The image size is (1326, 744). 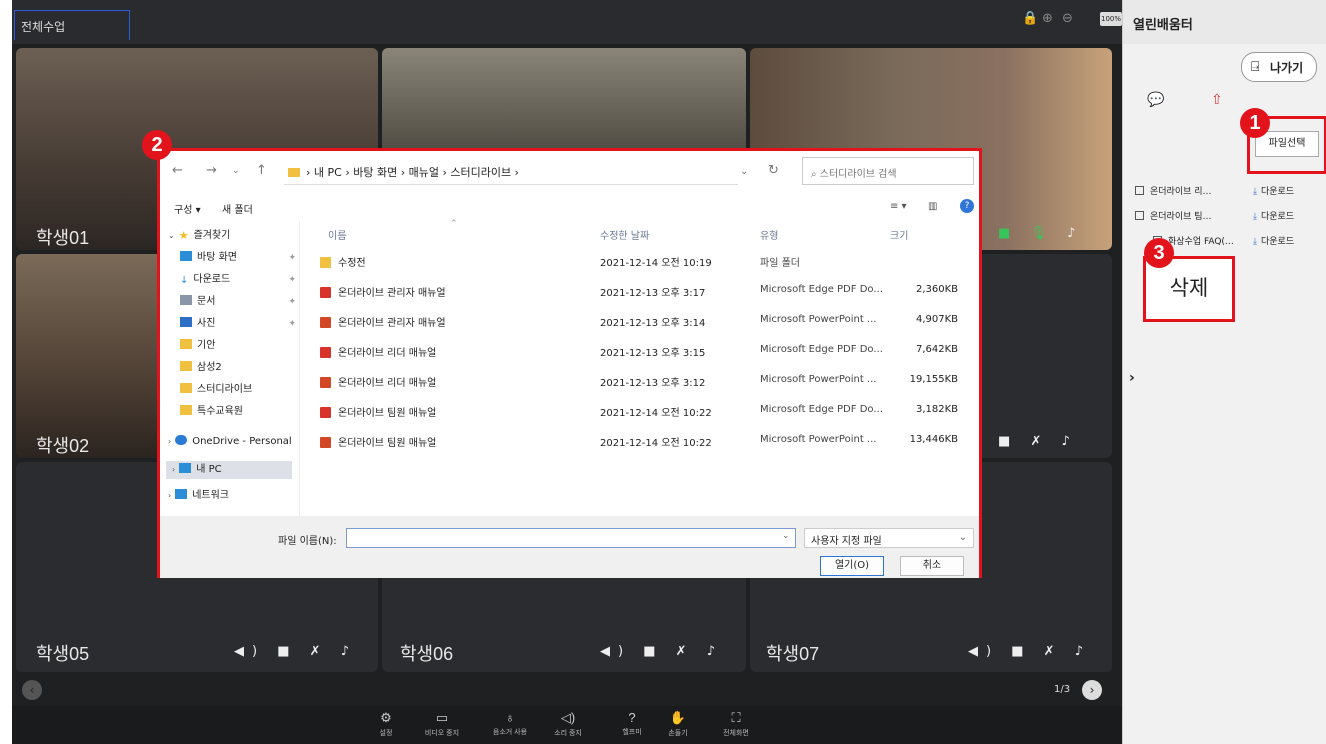 What do you see at coordinates (511, 171) in the screenshot?
I see `path-box: › 내 PC › 바탕 화면 › 매뉴얼 › 스터디라이브 ›` at bounding box center [511, 171].